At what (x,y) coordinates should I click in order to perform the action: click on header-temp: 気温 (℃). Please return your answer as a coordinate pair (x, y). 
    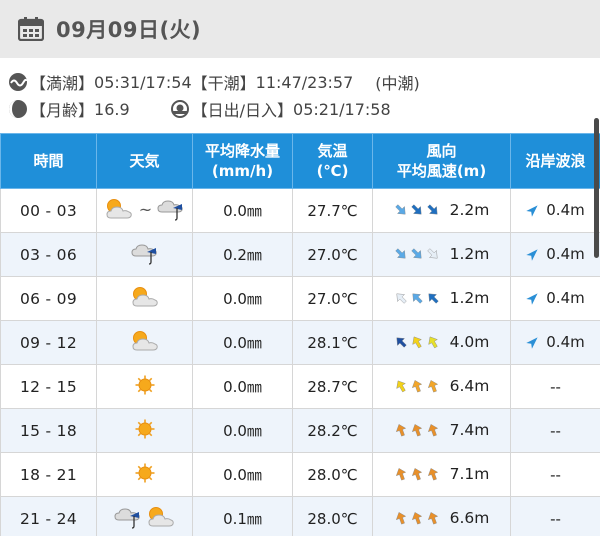
    Looking at the image, I should click on (332, 161).